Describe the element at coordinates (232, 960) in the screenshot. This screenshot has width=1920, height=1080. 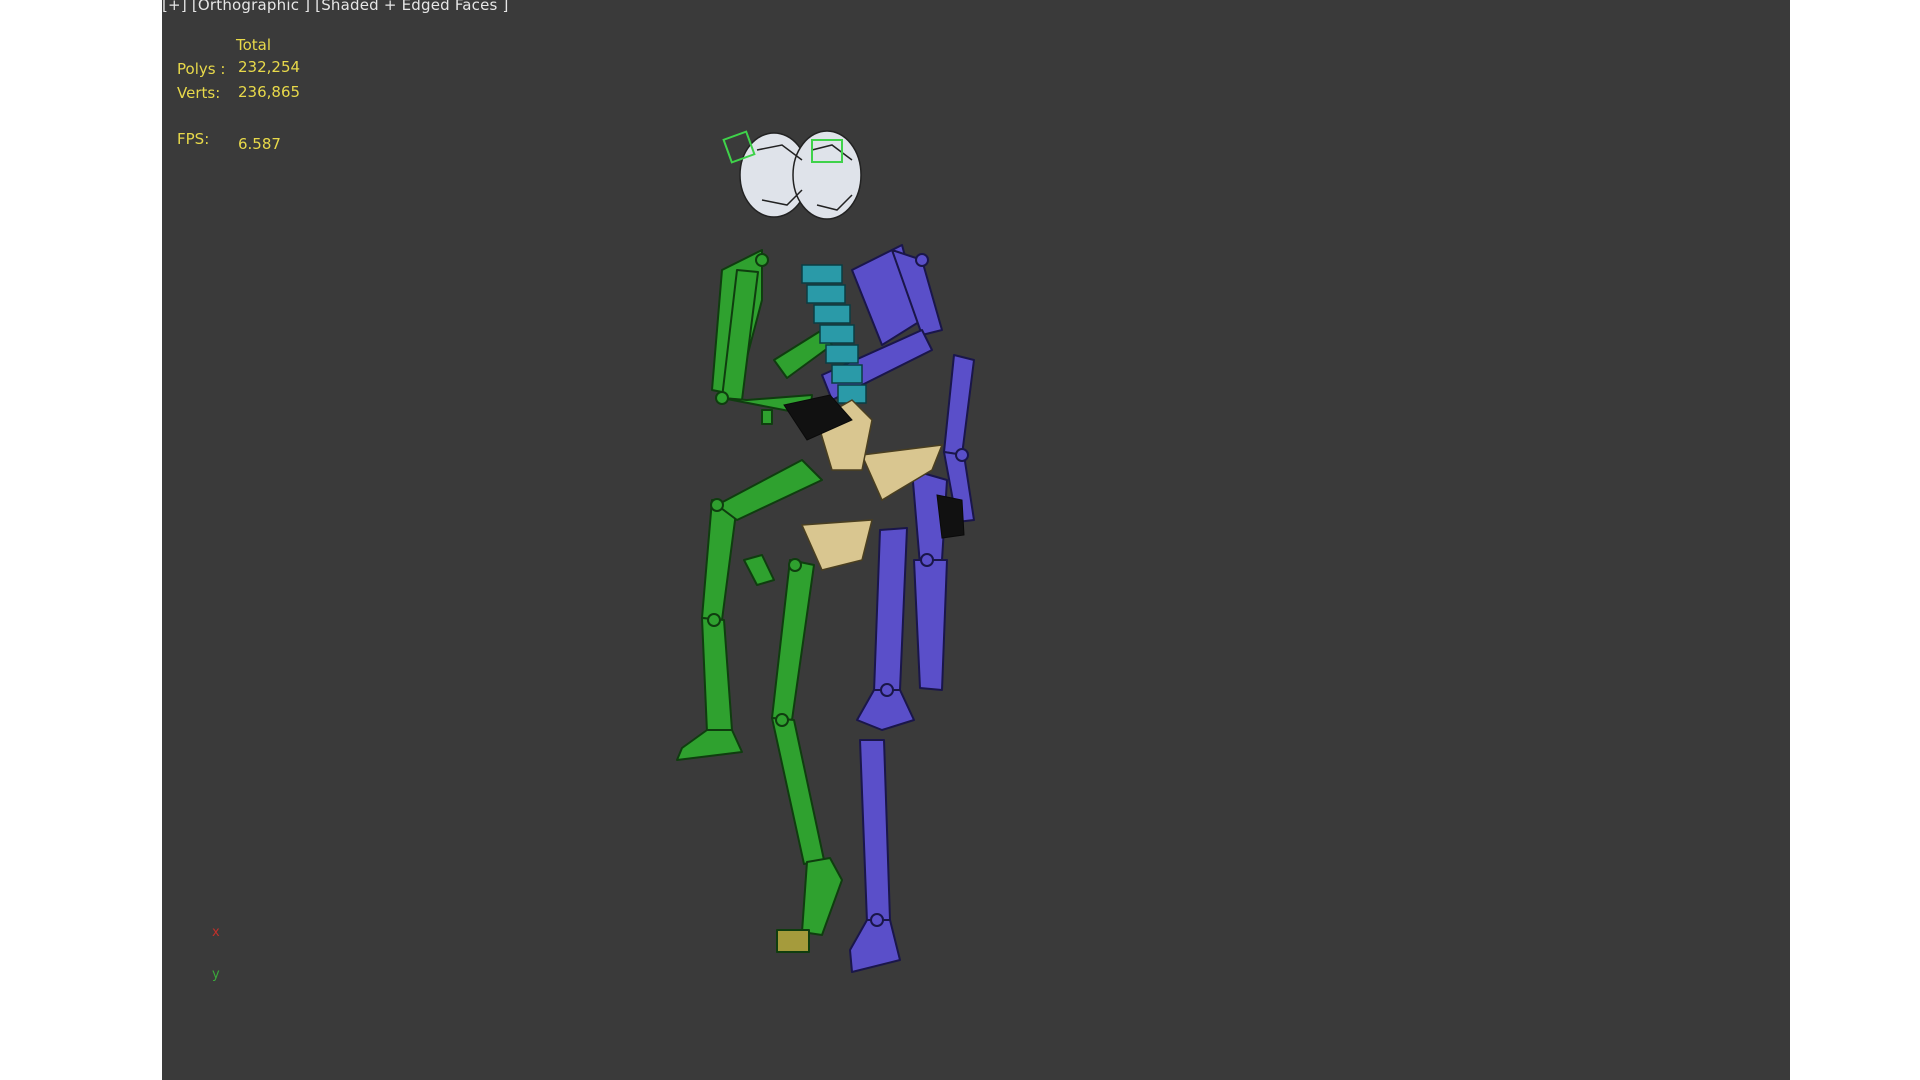
I see `axis-tripod-icon: x y` at that location.